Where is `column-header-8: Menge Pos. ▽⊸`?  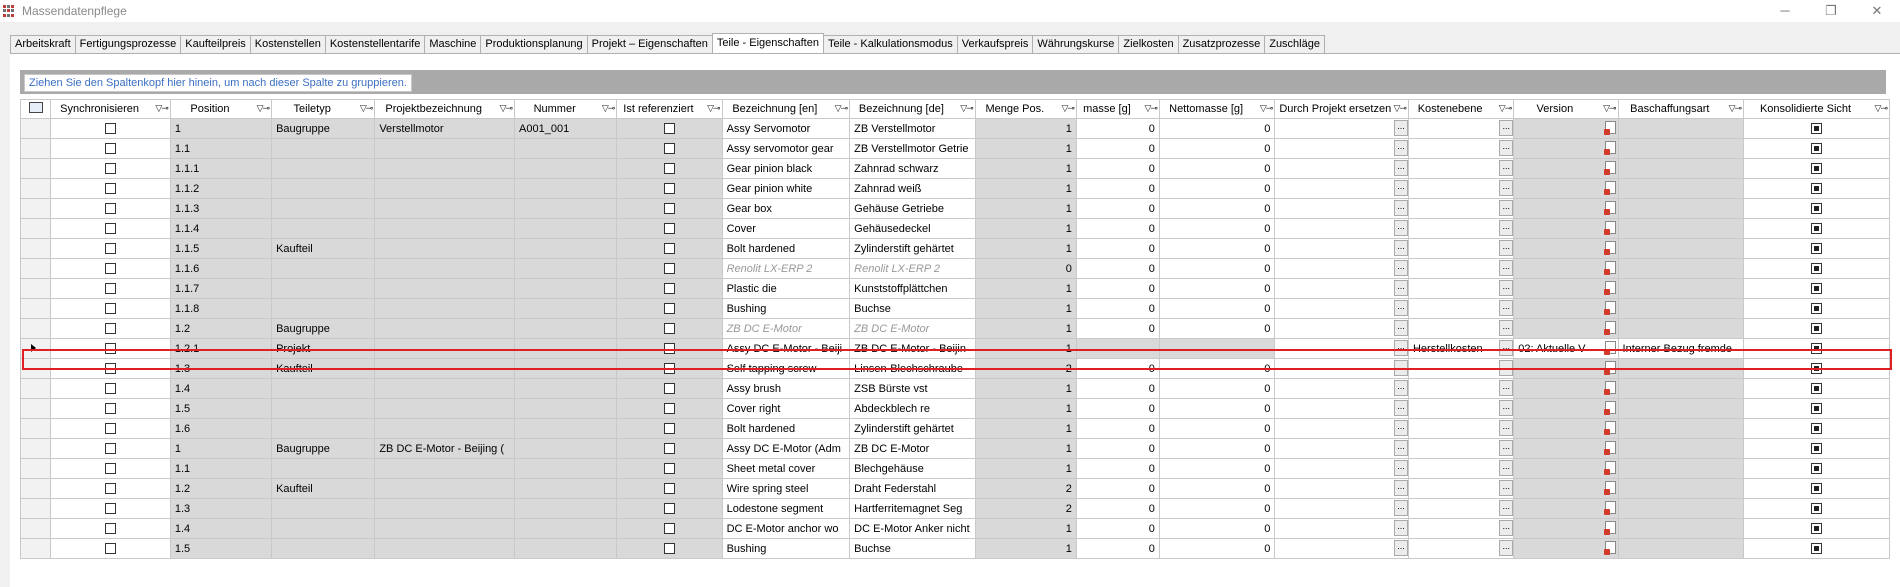 column-header-8: Menge Pos. ▽⊸ is located at coordinates (1025, 109).